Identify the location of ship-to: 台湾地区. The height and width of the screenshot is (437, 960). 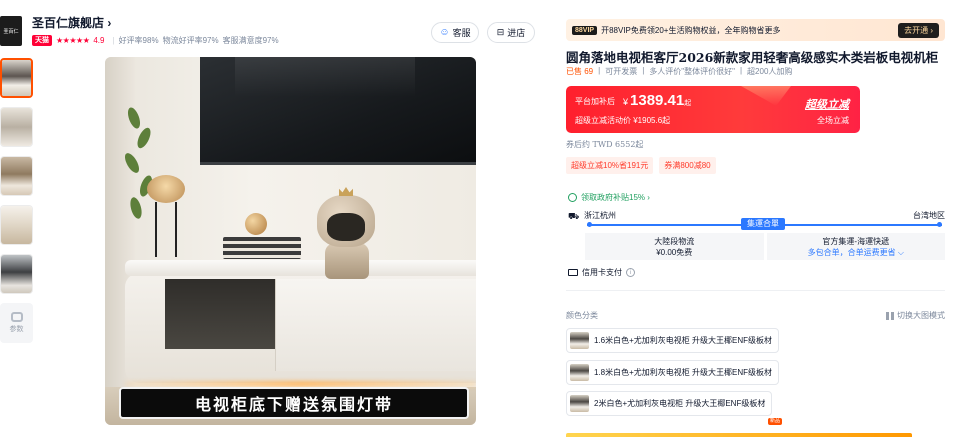
(929, 215).